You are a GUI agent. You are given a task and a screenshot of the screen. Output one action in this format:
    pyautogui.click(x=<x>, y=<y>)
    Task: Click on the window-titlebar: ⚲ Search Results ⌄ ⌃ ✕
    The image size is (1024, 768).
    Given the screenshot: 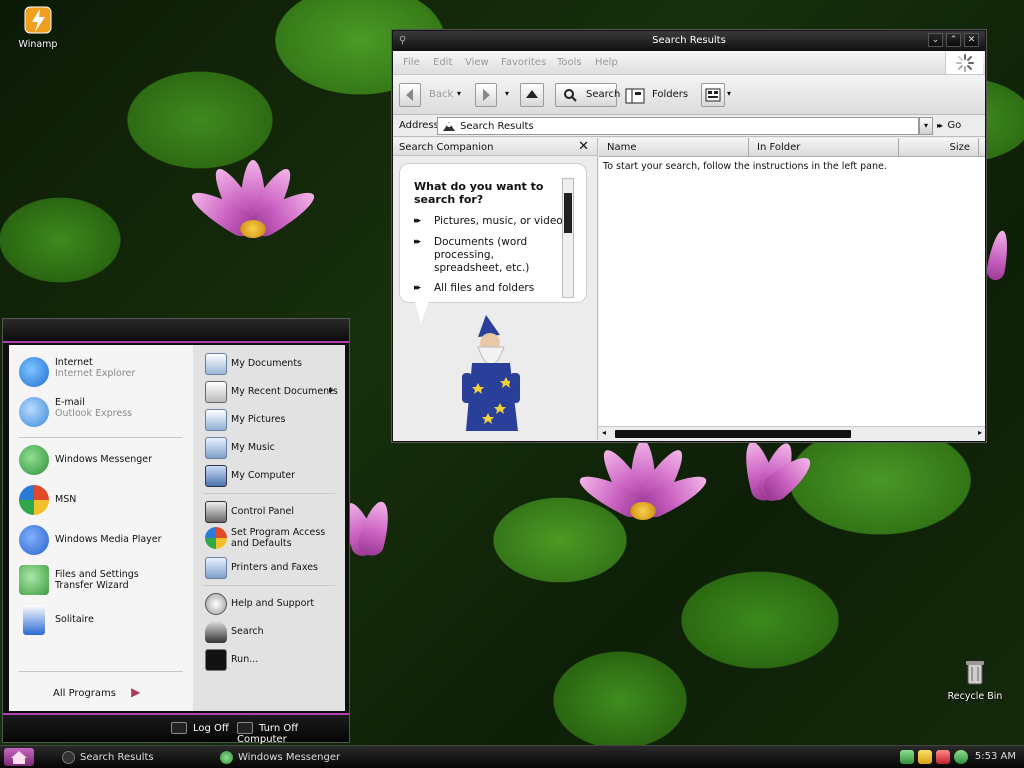 What is the action you would take?
    pyautogui.click(x=689, y=41)
    